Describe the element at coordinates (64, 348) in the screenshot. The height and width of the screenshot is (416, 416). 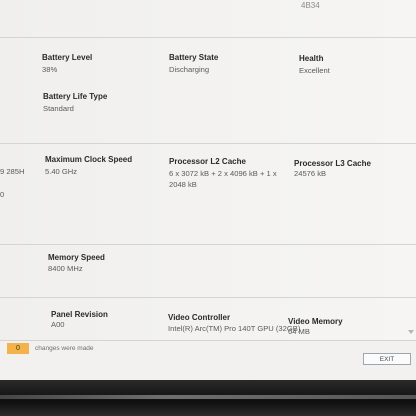
I see `changes-status-text: changes were made` at that location.